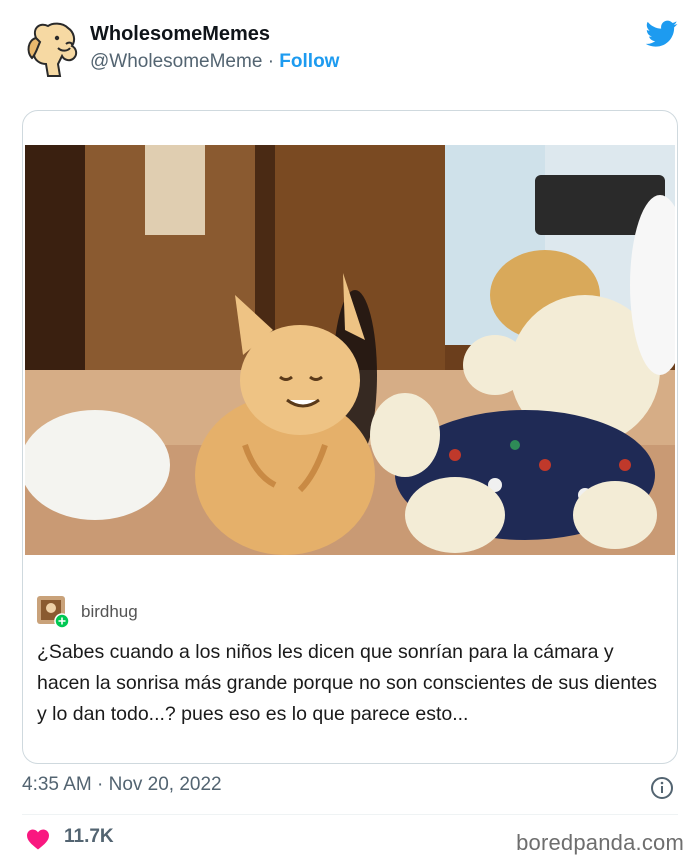 This screenshot has width=700, height=866. What do you see at coordinates (122, 785) in the screenshot?
I see `timestamp: 4:35 AM · Nov 20, 2022` at bounding box center [122, 785].